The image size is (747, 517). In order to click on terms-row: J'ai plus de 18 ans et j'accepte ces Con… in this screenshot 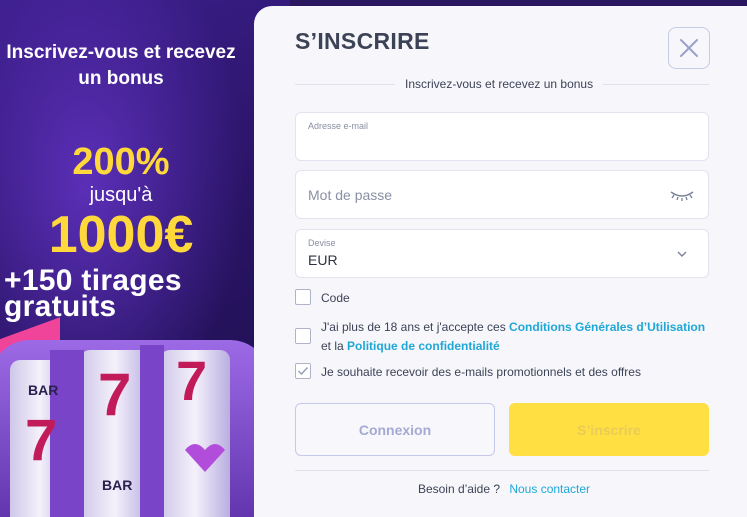, I will do `click(502, 337)`.